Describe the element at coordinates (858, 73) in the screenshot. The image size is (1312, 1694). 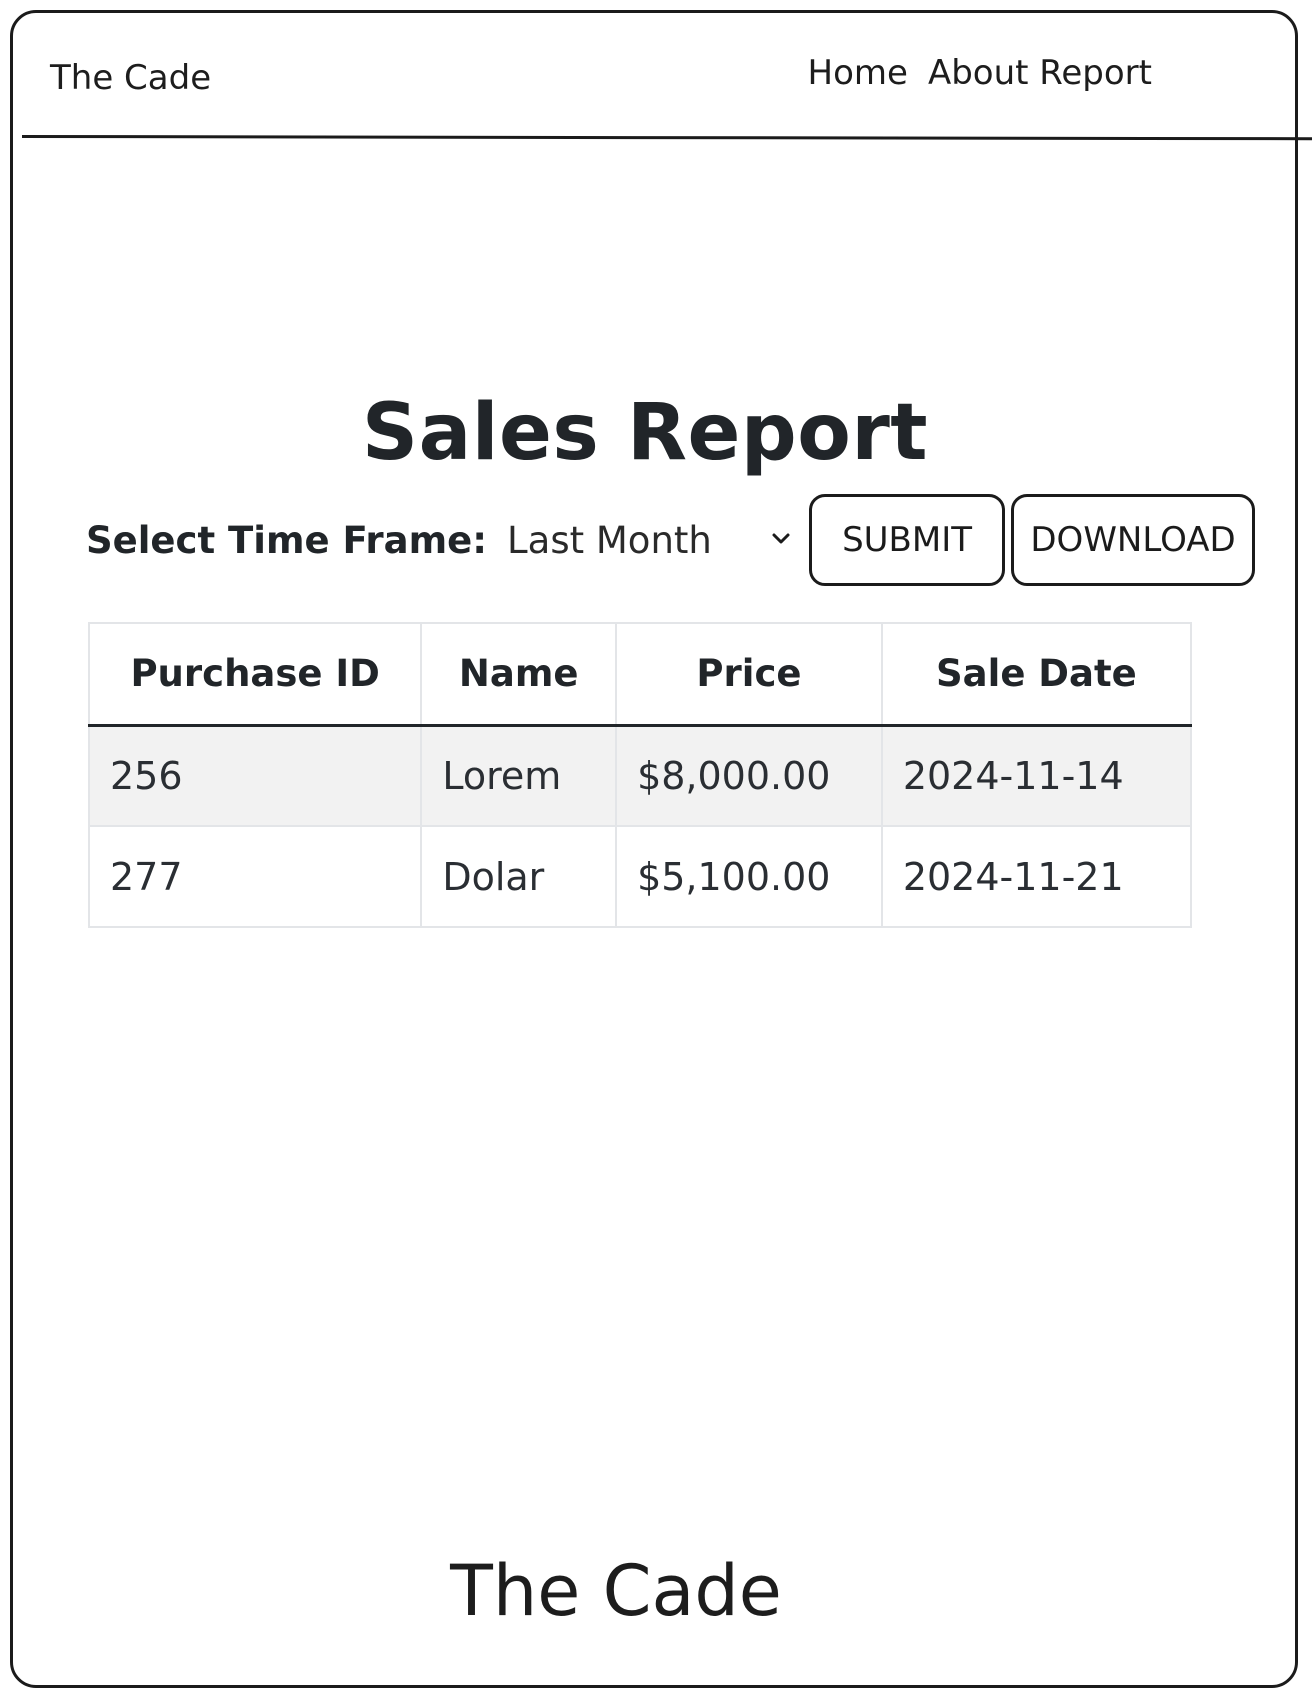
I see `nav-link-home: Home` at that location.